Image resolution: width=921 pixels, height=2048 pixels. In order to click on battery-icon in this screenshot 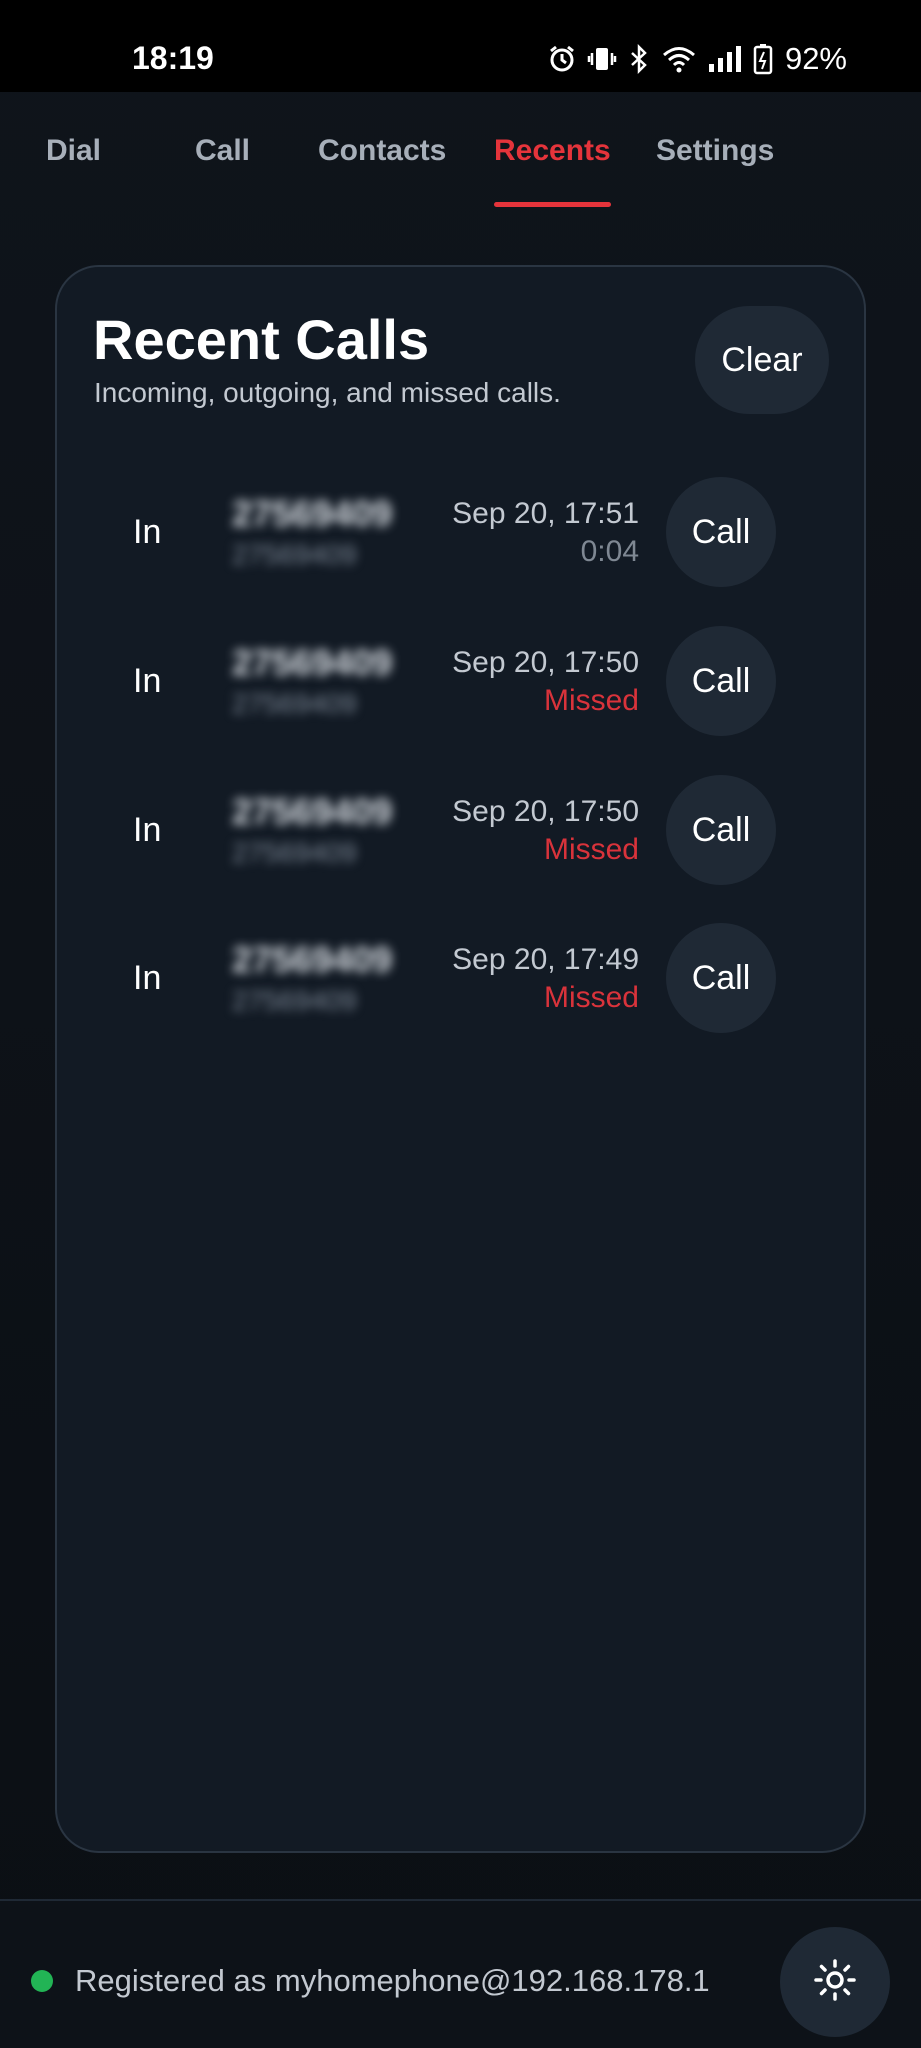, I will do `click(763, 59)`.